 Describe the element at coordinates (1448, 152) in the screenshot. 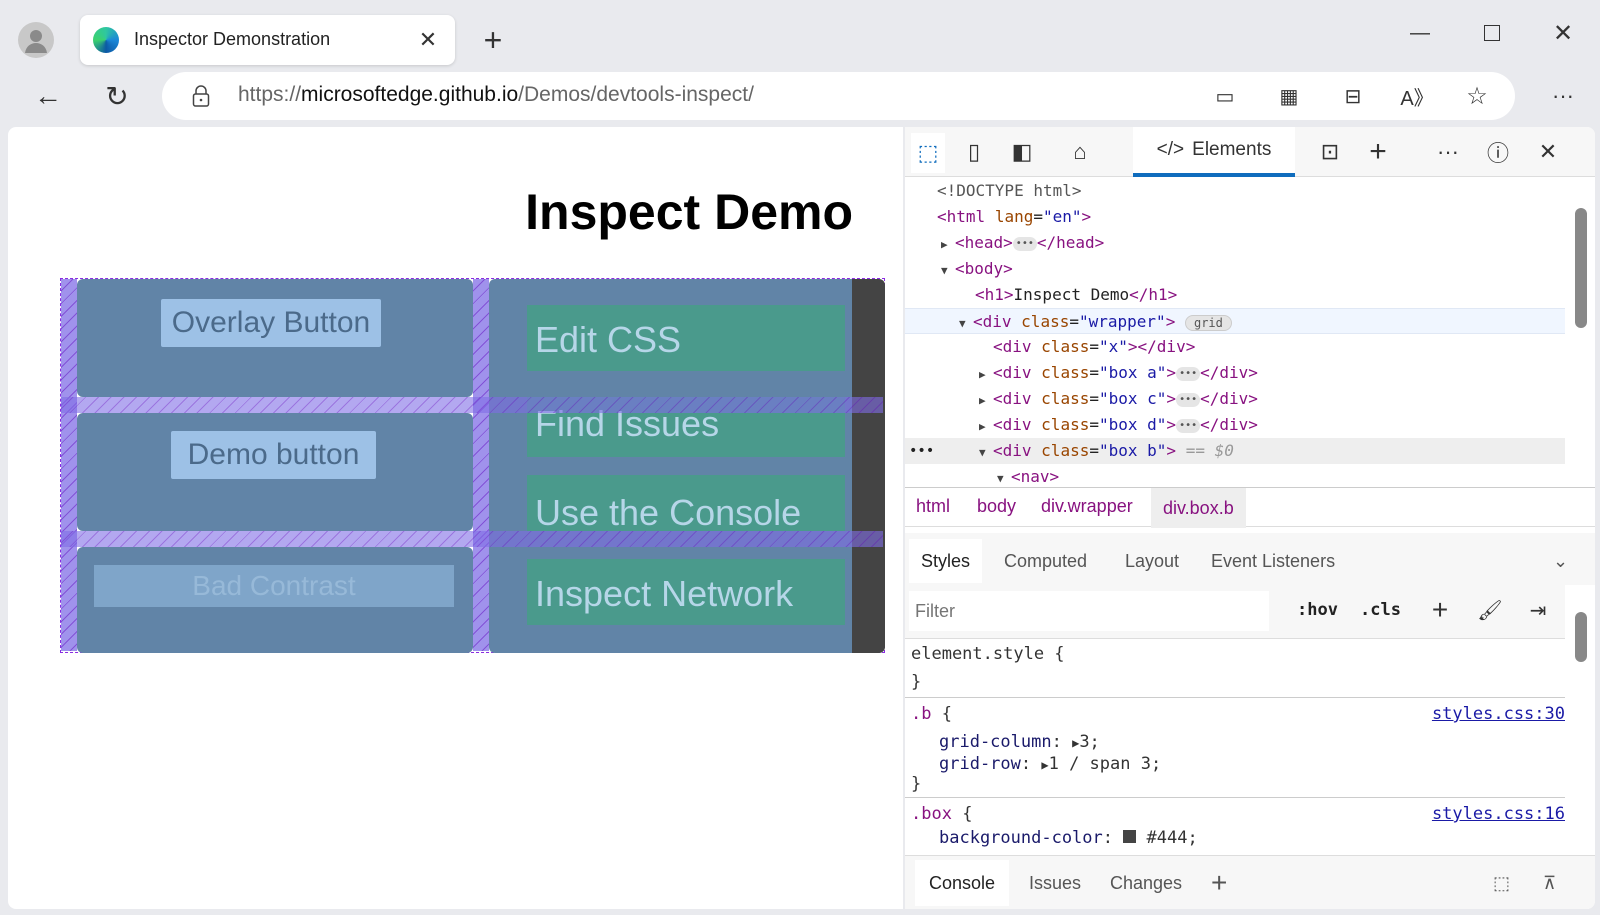

I see `more-options-icon: ···` at that location.